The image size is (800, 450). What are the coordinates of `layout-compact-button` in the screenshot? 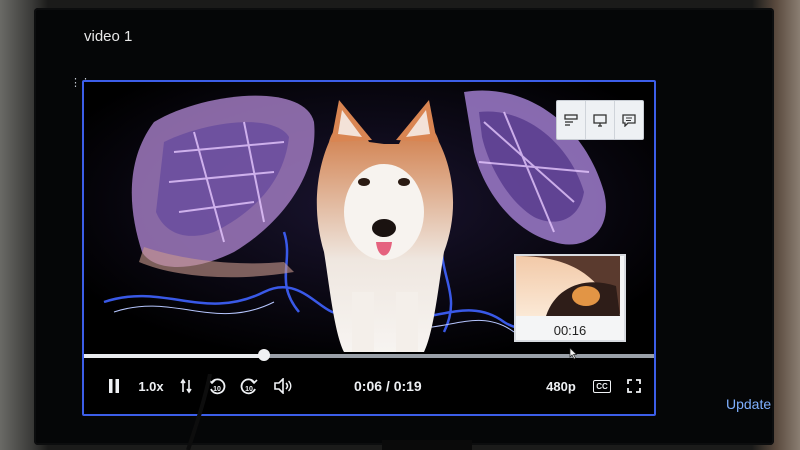 It's located at (571, 120).